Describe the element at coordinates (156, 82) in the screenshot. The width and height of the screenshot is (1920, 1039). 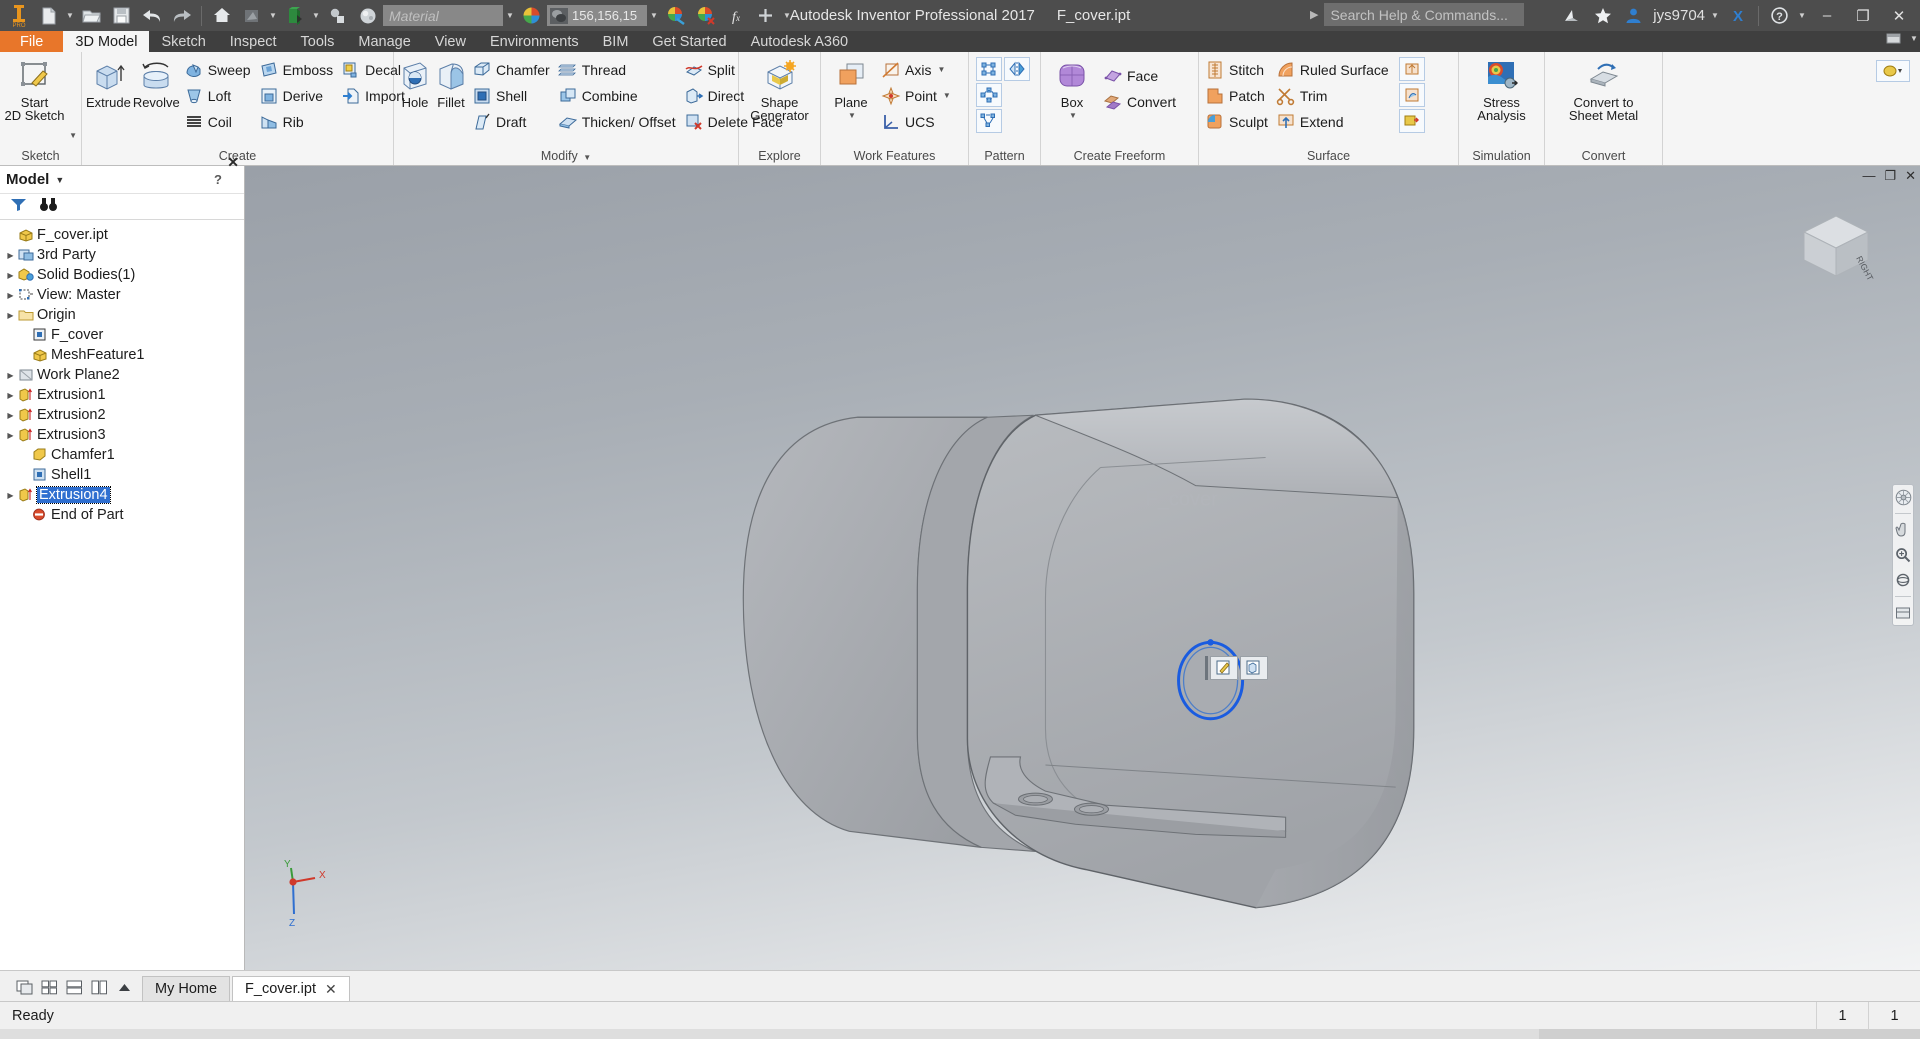
I see `revolve-button: Revolve` at that location.